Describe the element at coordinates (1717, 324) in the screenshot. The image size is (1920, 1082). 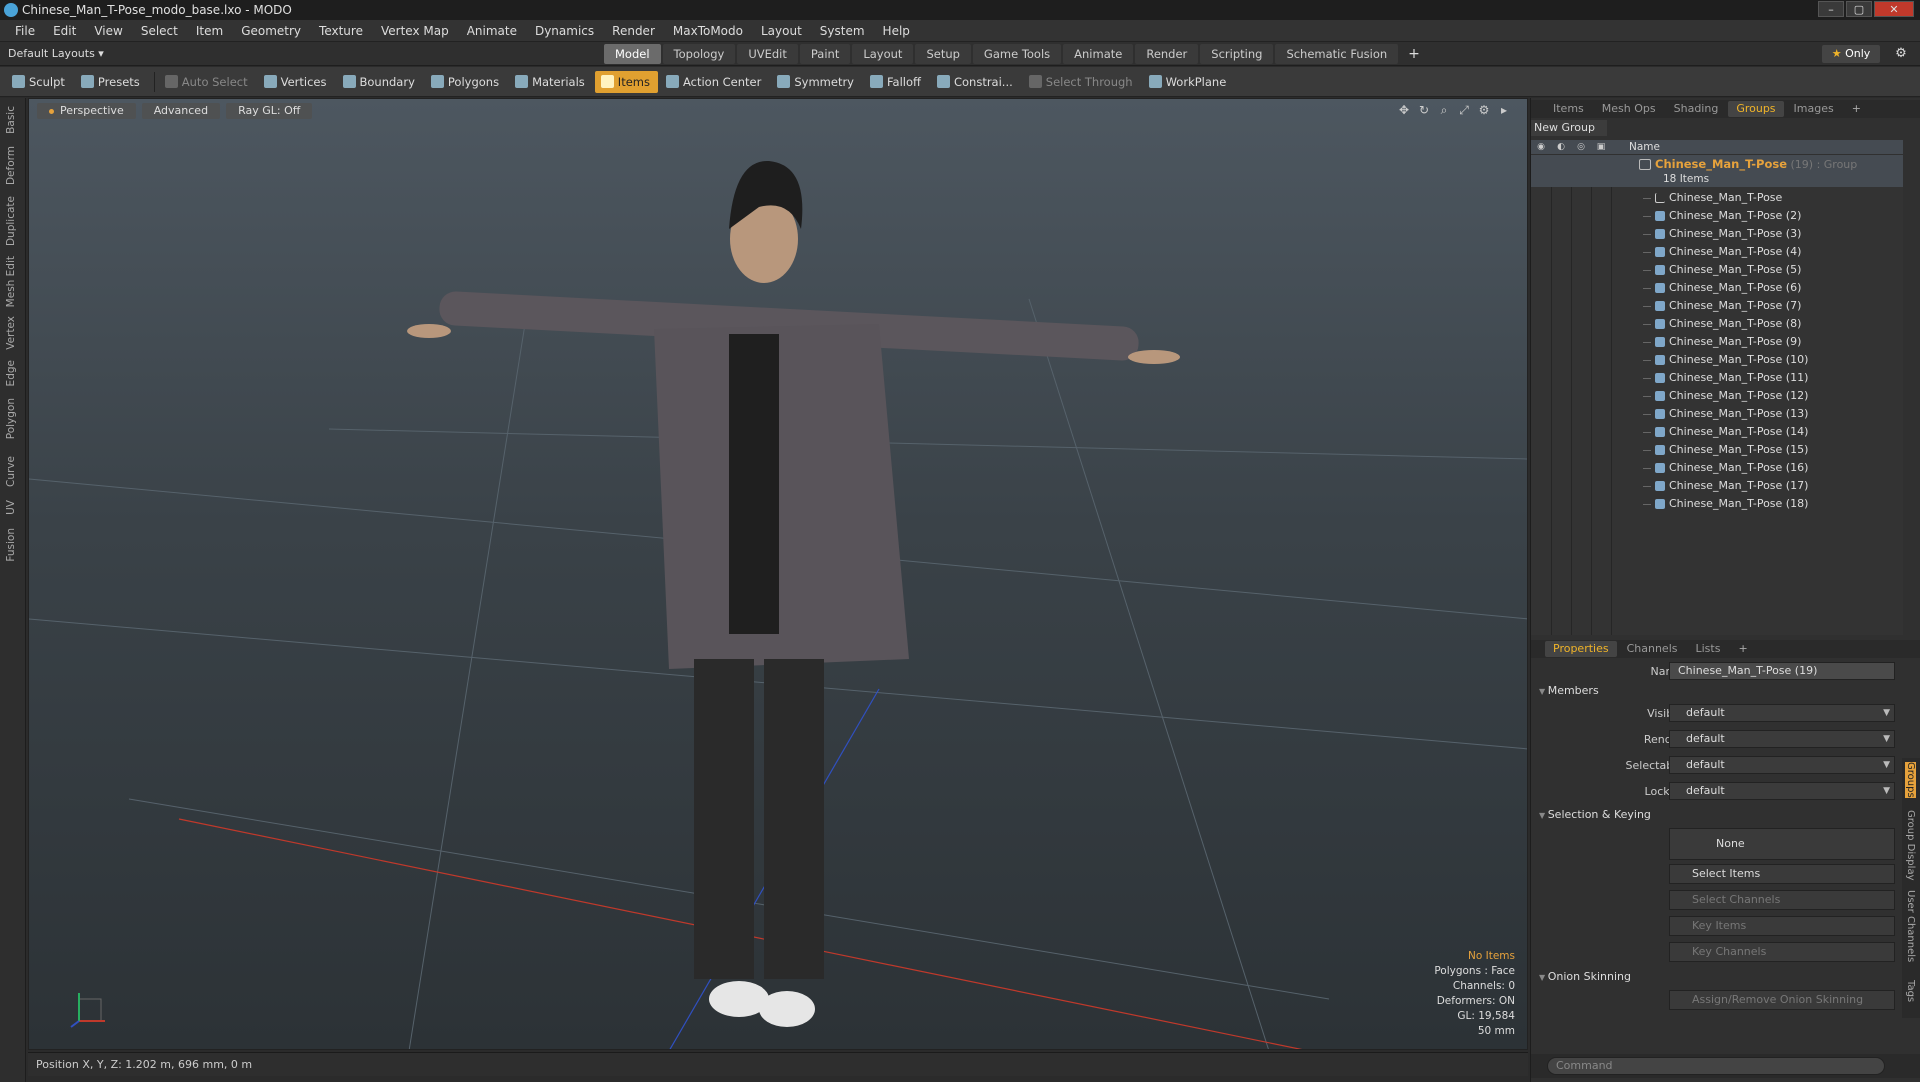
I see `list-item: Chinese_Man_T-Pose (8)` at that location.